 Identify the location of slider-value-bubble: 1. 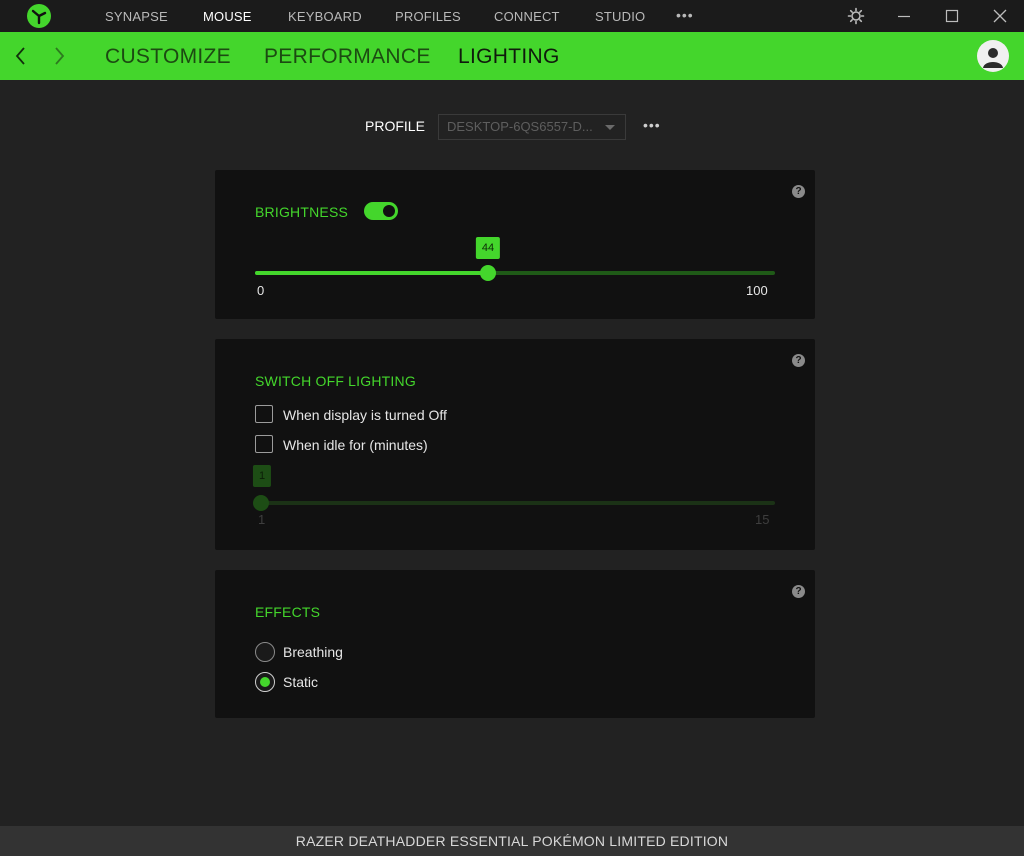
(262, 476).